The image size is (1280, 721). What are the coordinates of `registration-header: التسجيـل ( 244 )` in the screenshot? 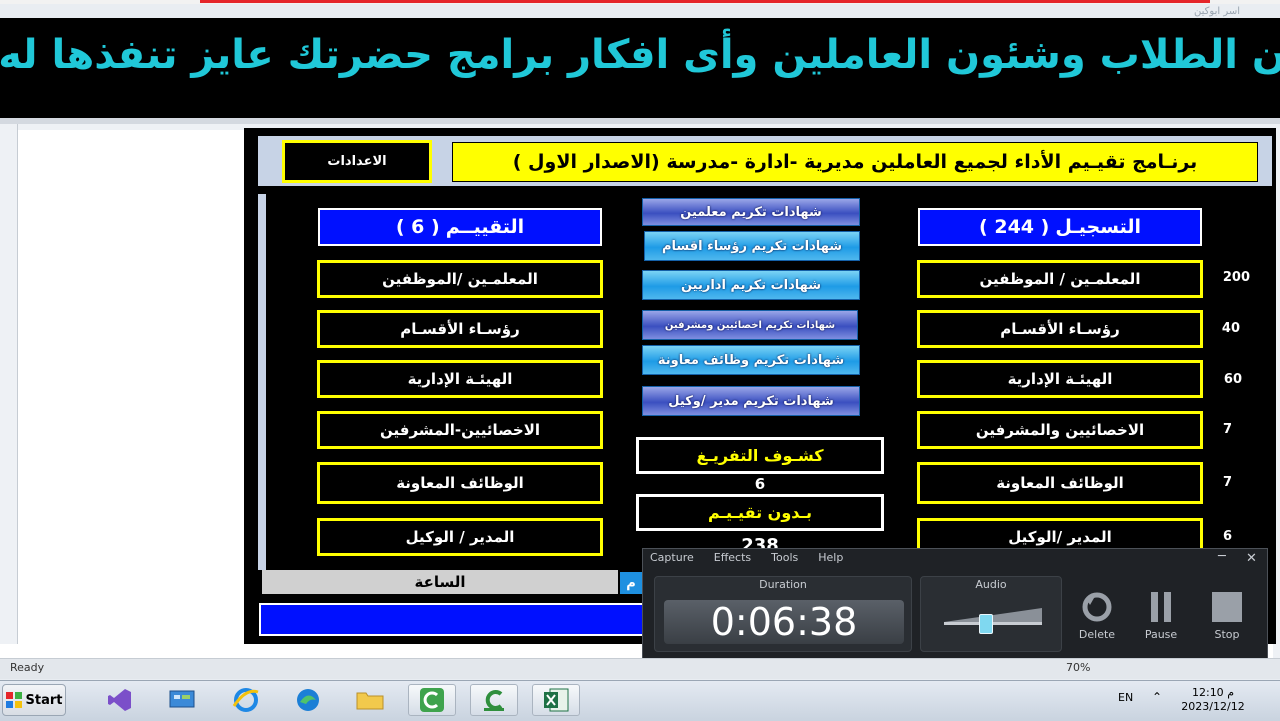 It's located at (1060, 227).